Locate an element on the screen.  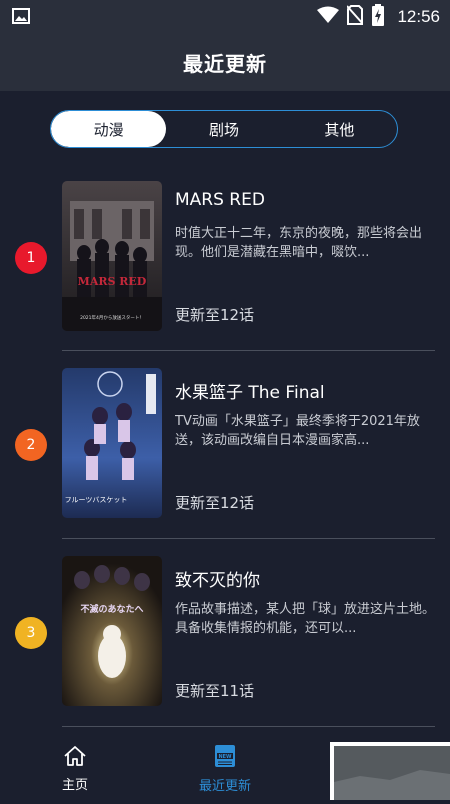
app-bar: 最近更新 is located at coordinates (225, 62).